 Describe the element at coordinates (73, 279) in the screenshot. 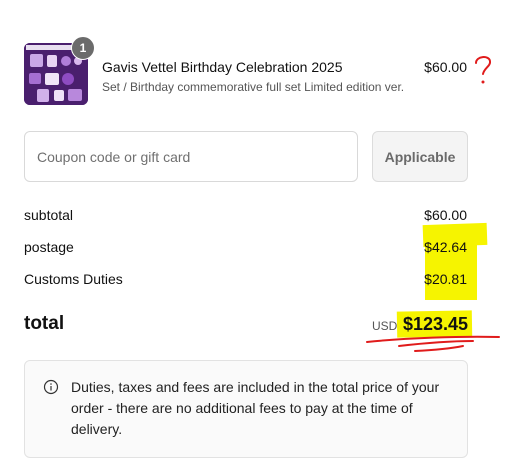

I see `customs-duties-label: Customs Duties` at that location.